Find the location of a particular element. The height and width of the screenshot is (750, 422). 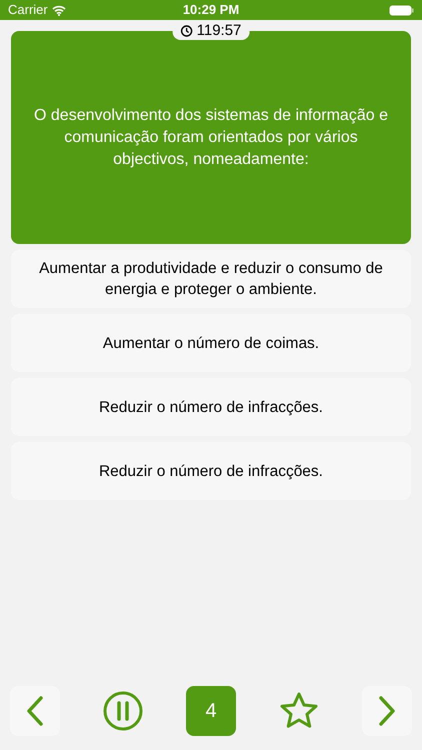

chevron-left-icon is located at coordinates (35, 711).